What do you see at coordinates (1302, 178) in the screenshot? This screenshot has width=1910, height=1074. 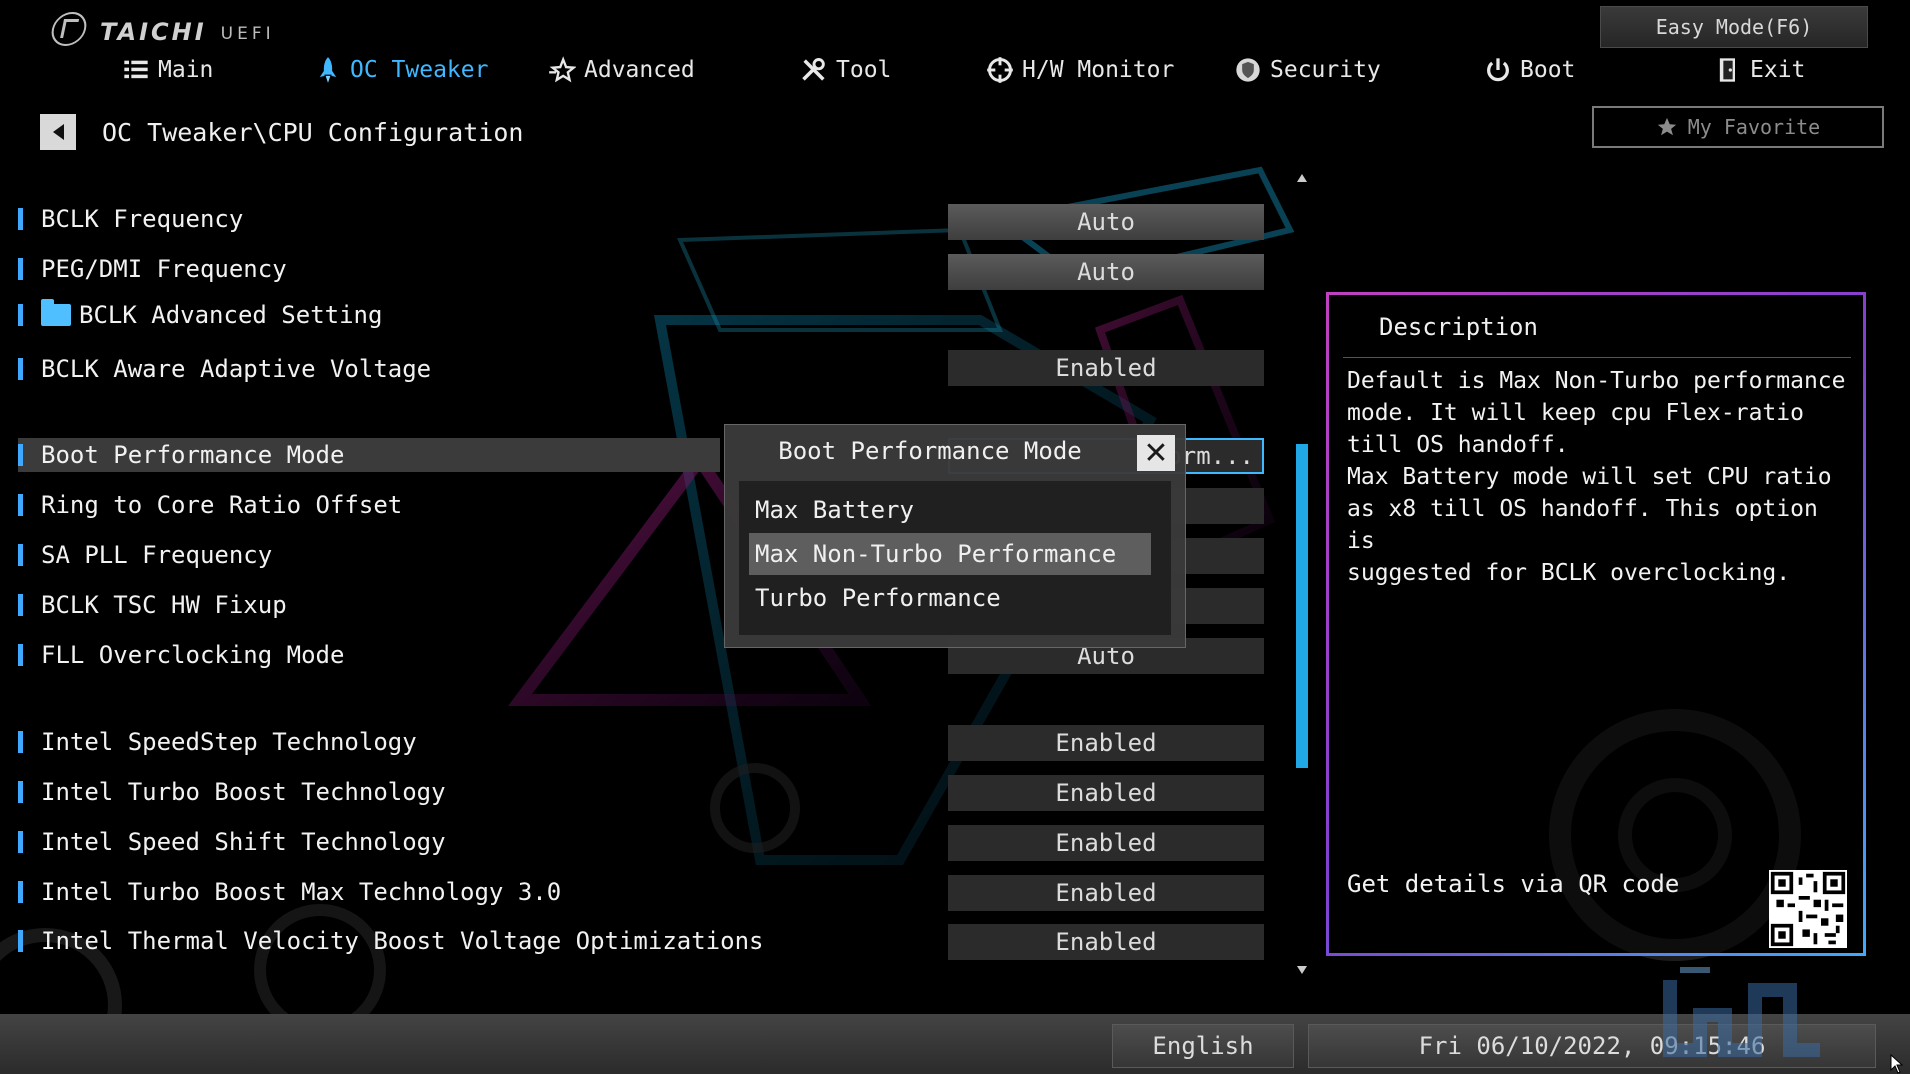 I see `scroll-up-arrow-icon` at bounding box center [1302, 178].